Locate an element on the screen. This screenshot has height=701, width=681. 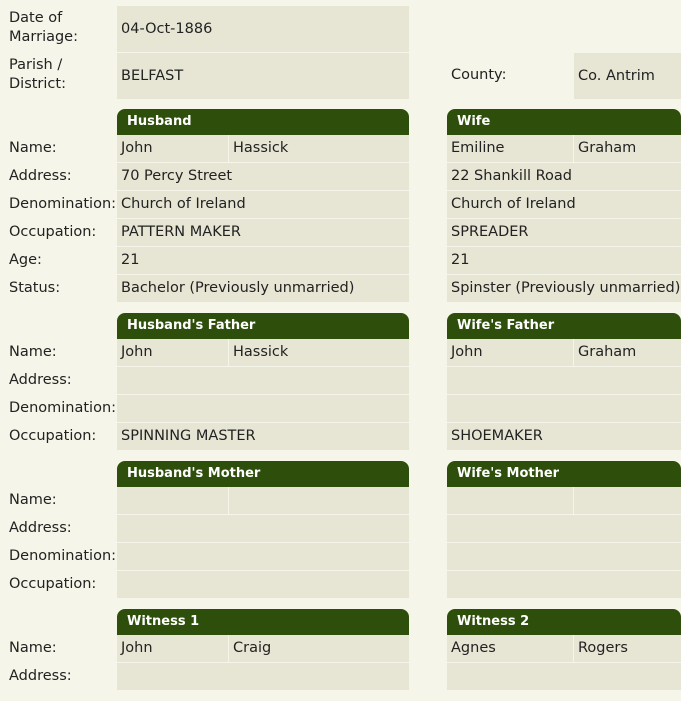
husband-age: 21 is located at coordinates (263, 260).